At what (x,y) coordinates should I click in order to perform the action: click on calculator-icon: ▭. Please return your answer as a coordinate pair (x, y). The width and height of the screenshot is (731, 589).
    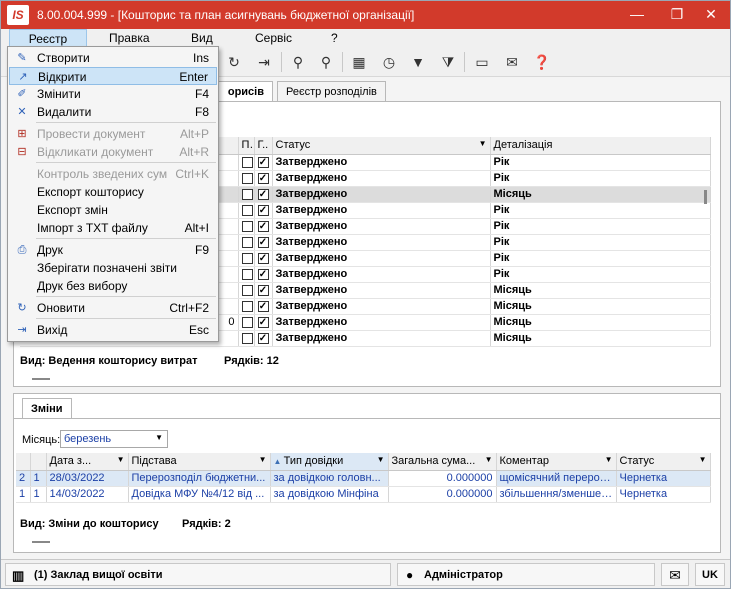
    Looking at the image, I should click on (482, 62).